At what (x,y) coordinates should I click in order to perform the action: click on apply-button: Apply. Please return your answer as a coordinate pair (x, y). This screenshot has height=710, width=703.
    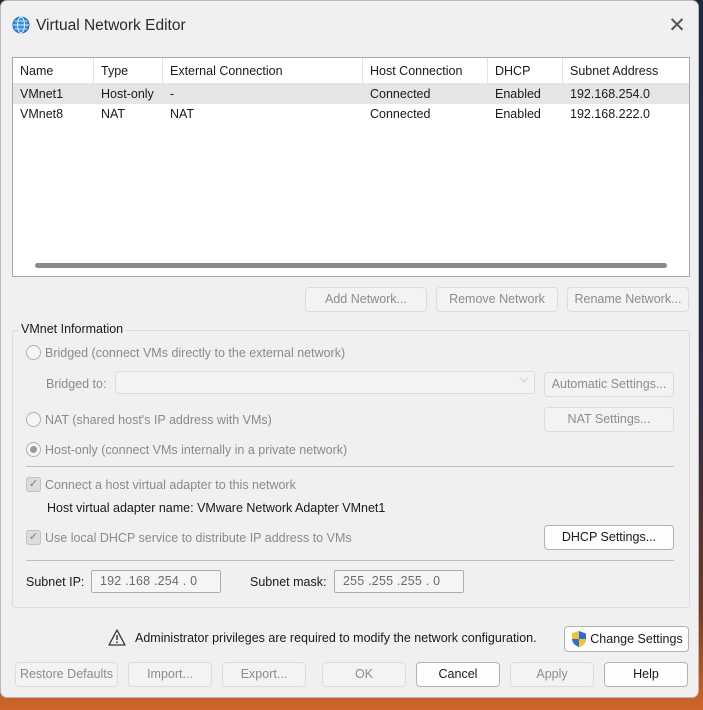
    Looking at the image, I should click on (552, 674).